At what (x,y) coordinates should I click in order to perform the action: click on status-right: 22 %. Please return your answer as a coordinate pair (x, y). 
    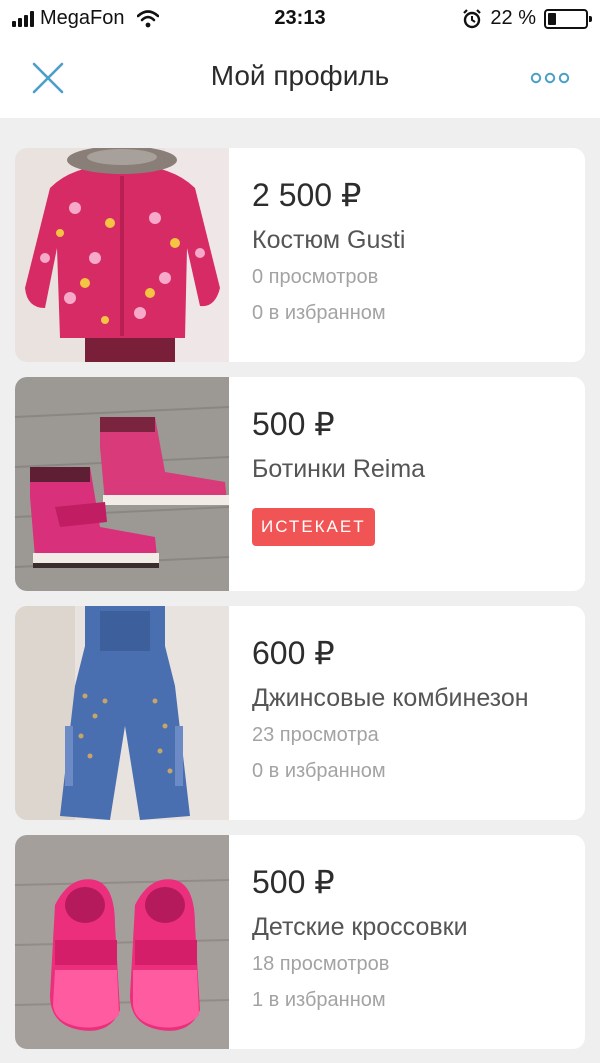
    Looking at the image, I should click on (527, 18).